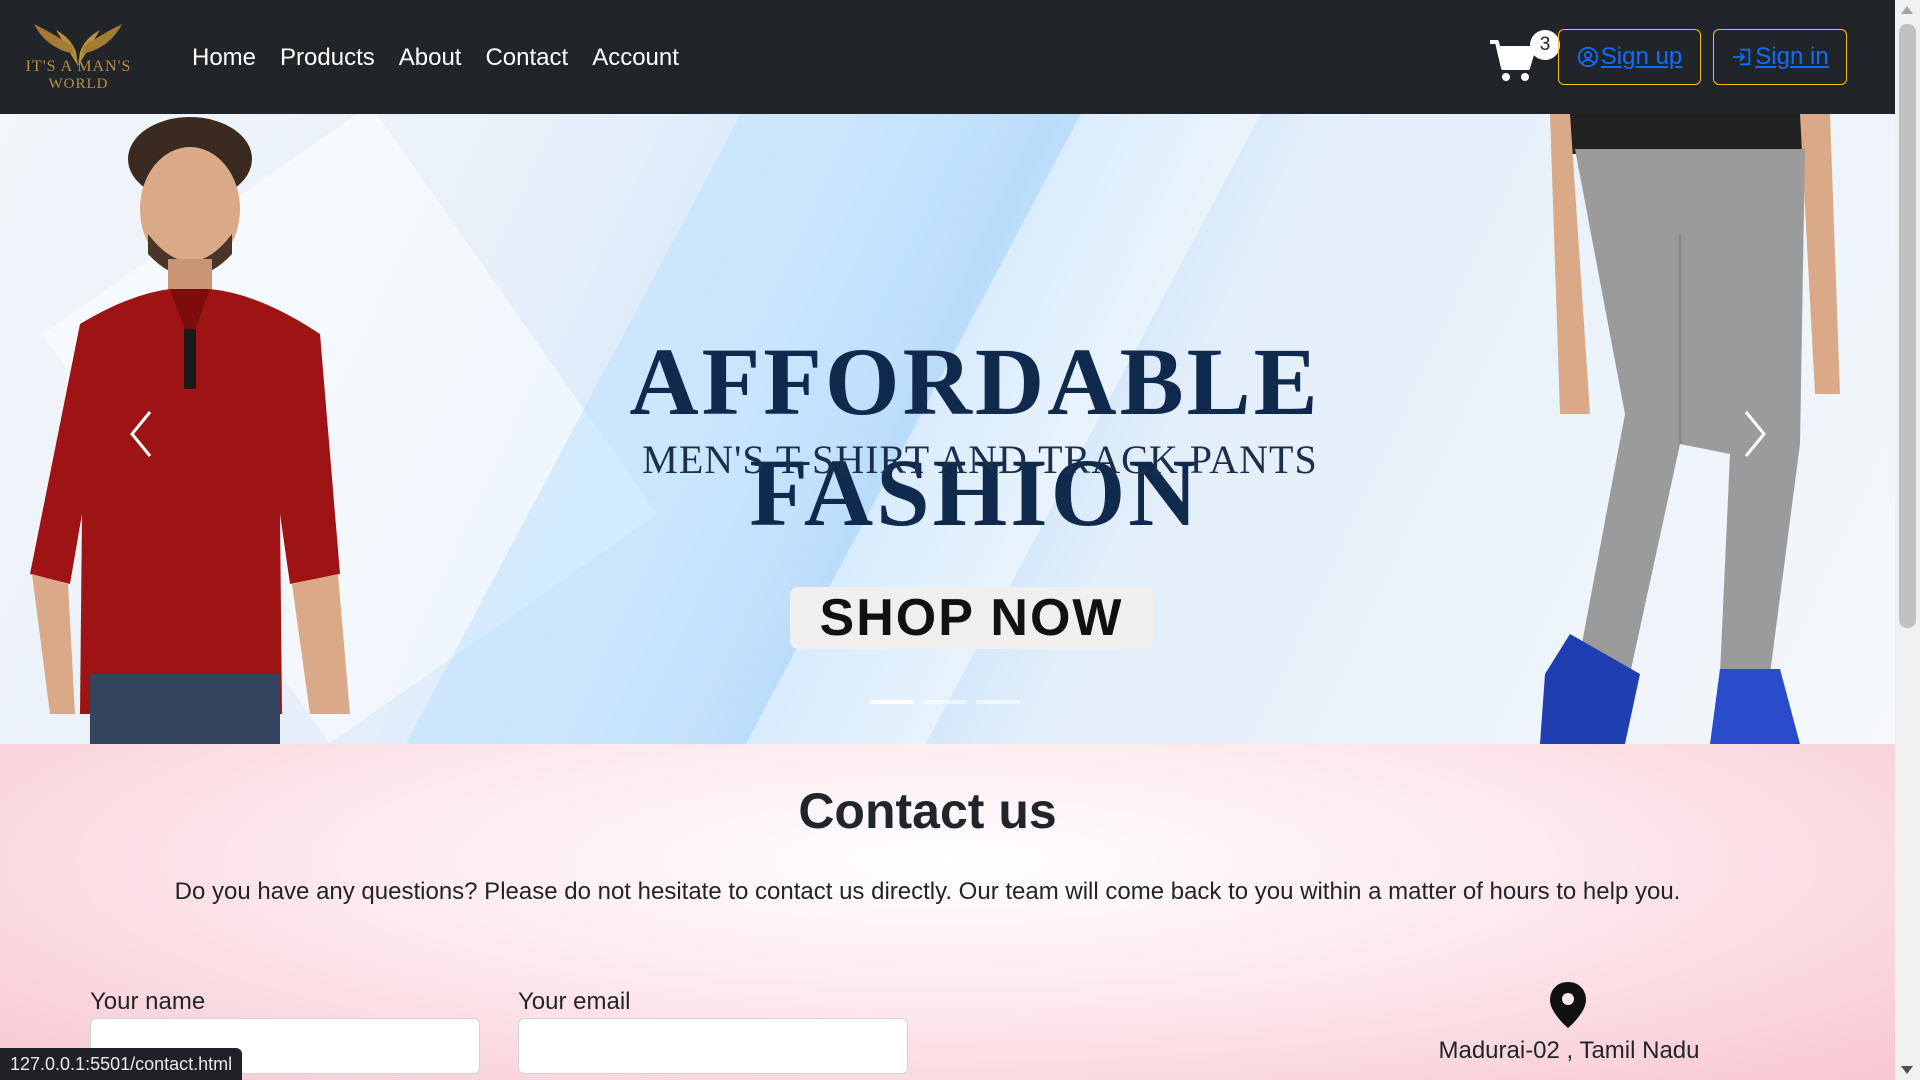  I want to click on carousel-next-icon, so click(1754, 434).